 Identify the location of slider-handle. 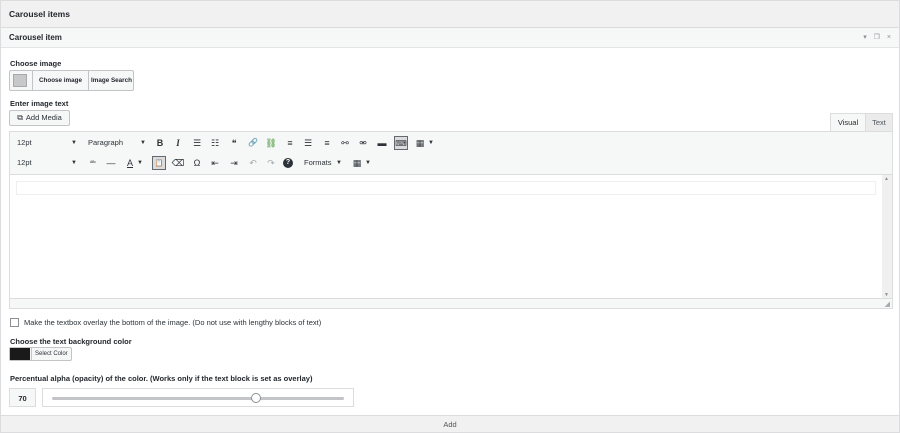
(256, 398).